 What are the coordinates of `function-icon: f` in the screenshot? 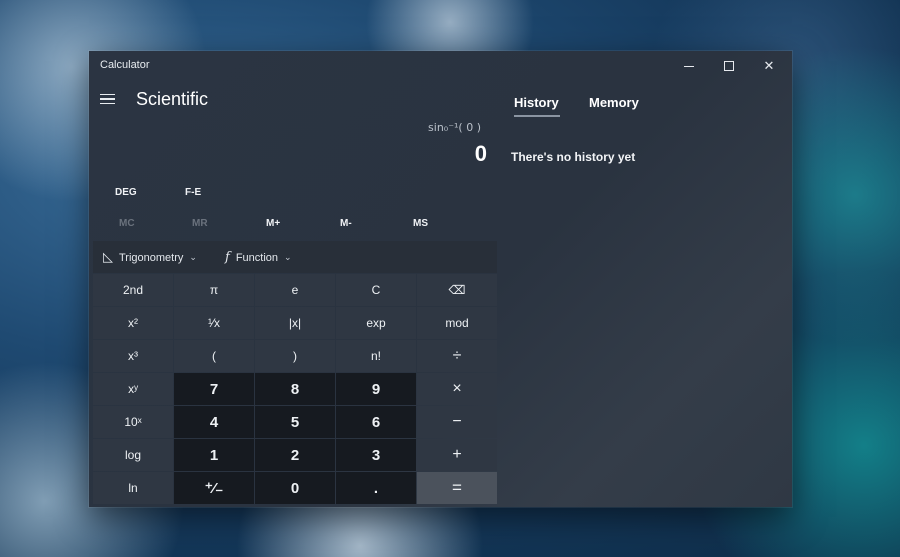 It's located at (227, 257).